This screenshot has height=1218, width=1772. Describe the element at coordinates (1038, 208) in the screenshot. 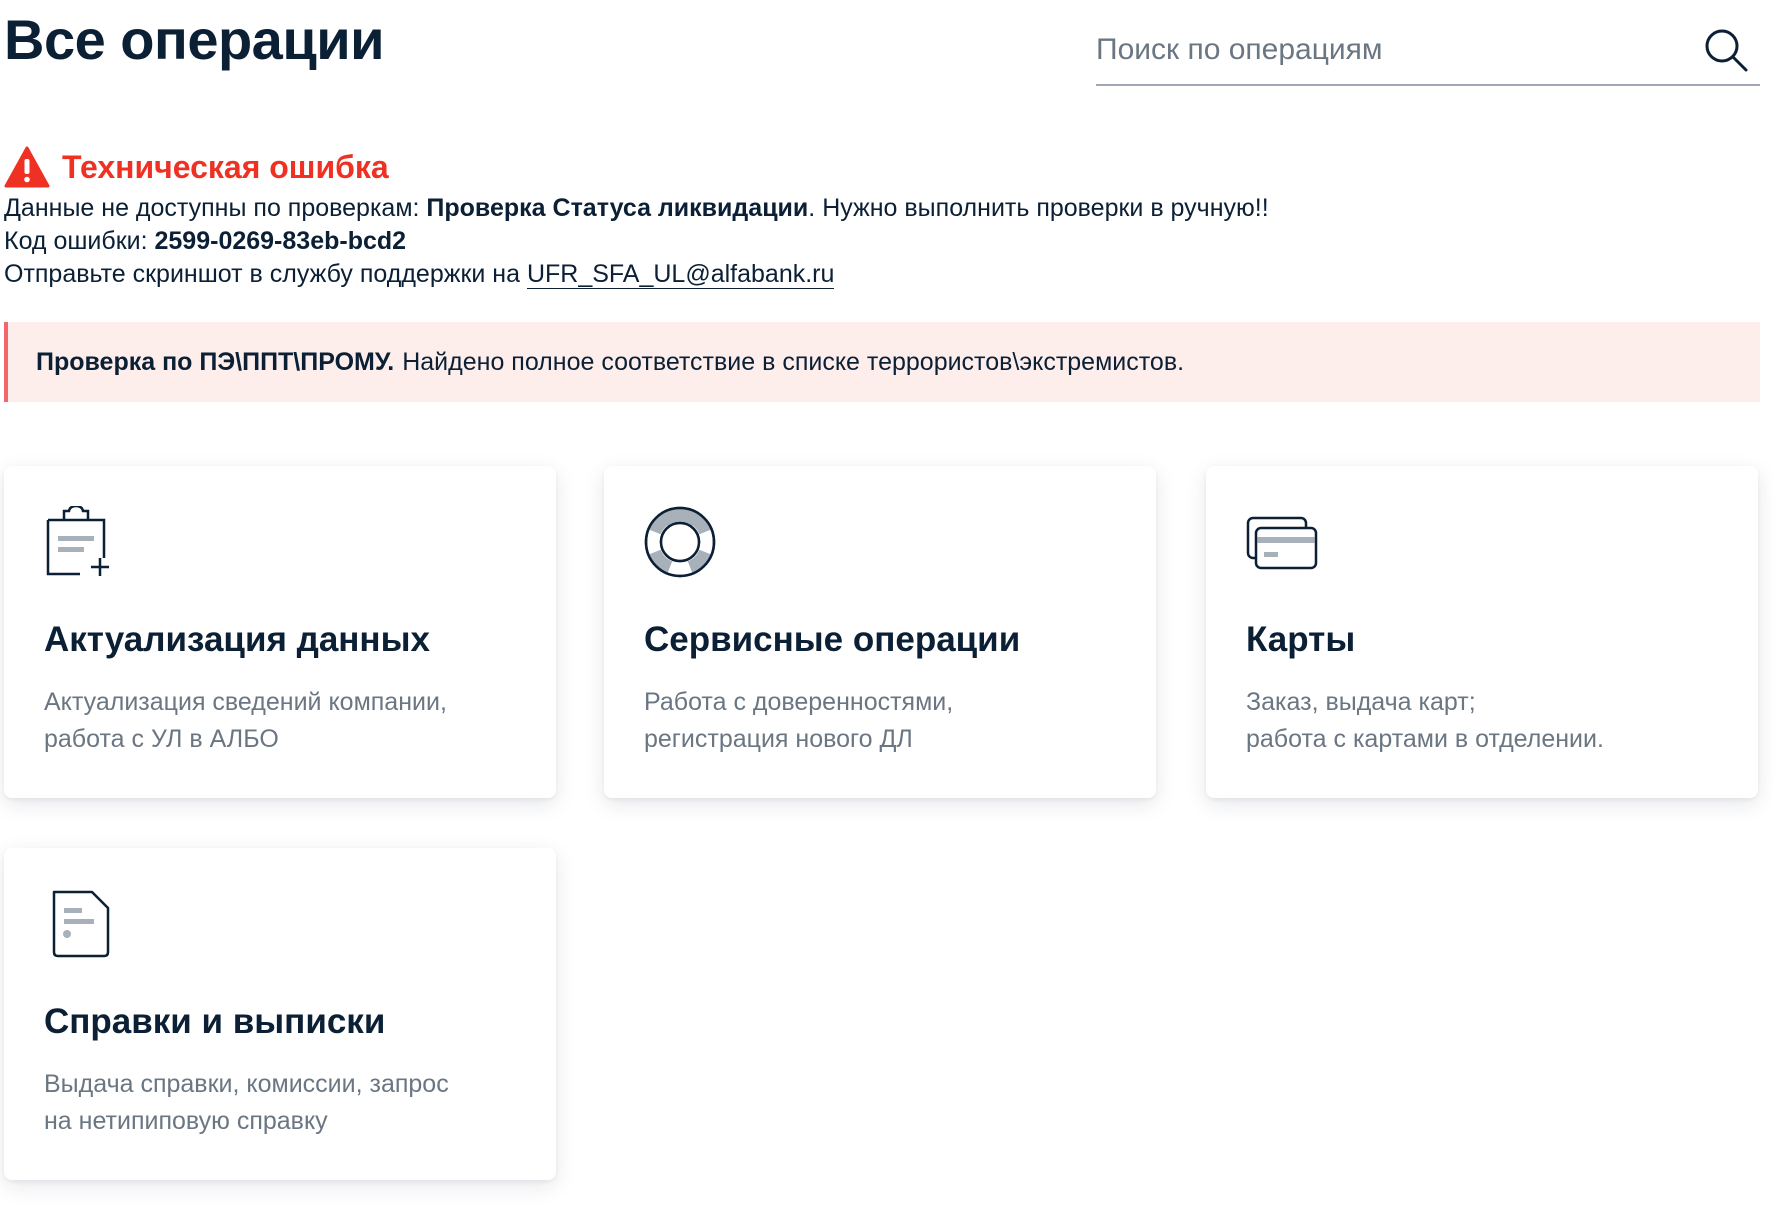

I see `error-line1-suffix: . Нужно выполнить проверки в ручную!!` at that location.